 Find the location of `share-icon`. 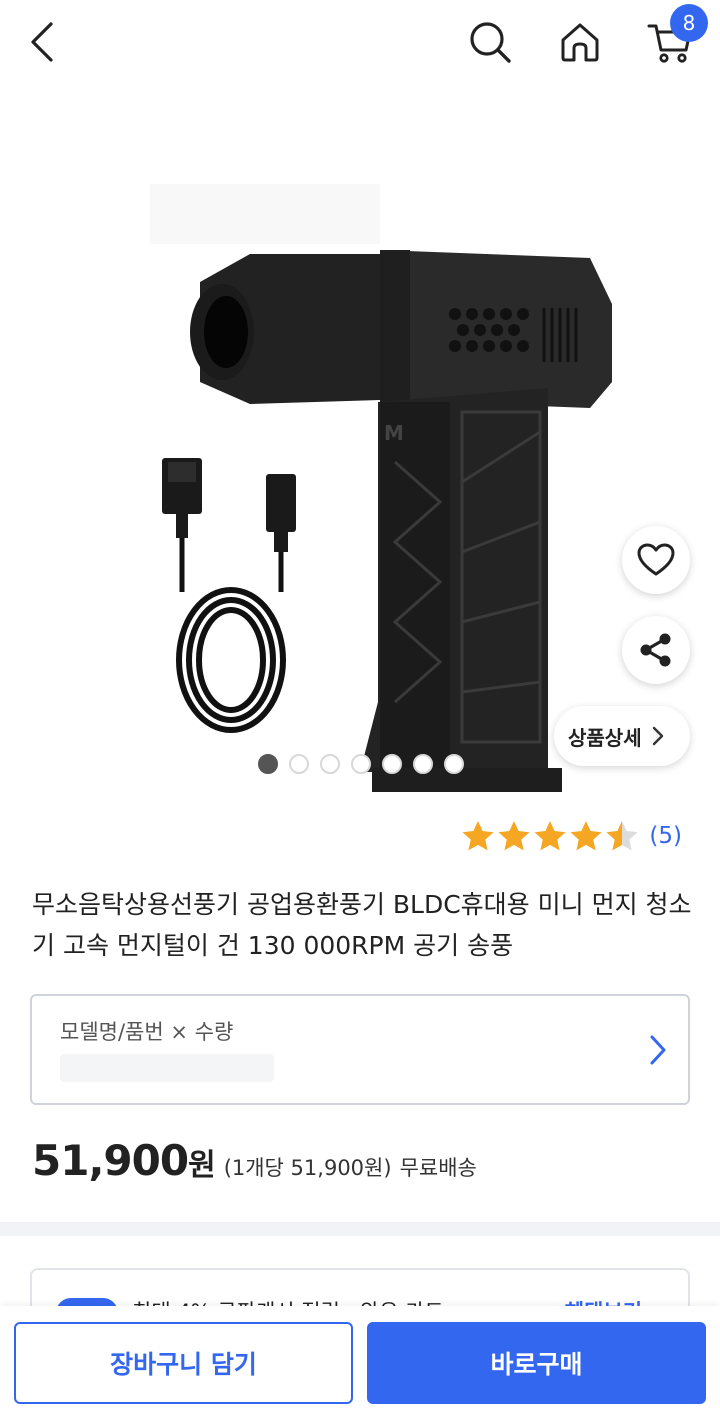

share-icon is located at coordinates (655, 650).